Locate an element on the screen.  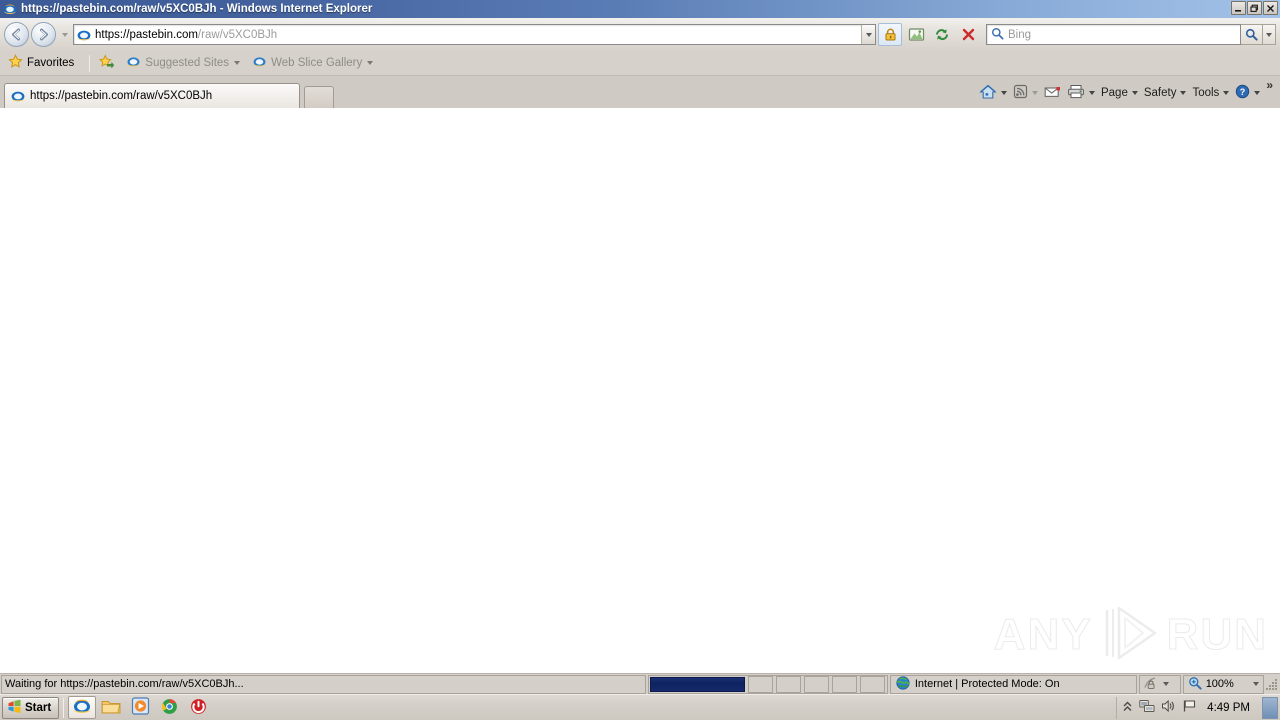
star-icon is located at coordinates (15, 63).